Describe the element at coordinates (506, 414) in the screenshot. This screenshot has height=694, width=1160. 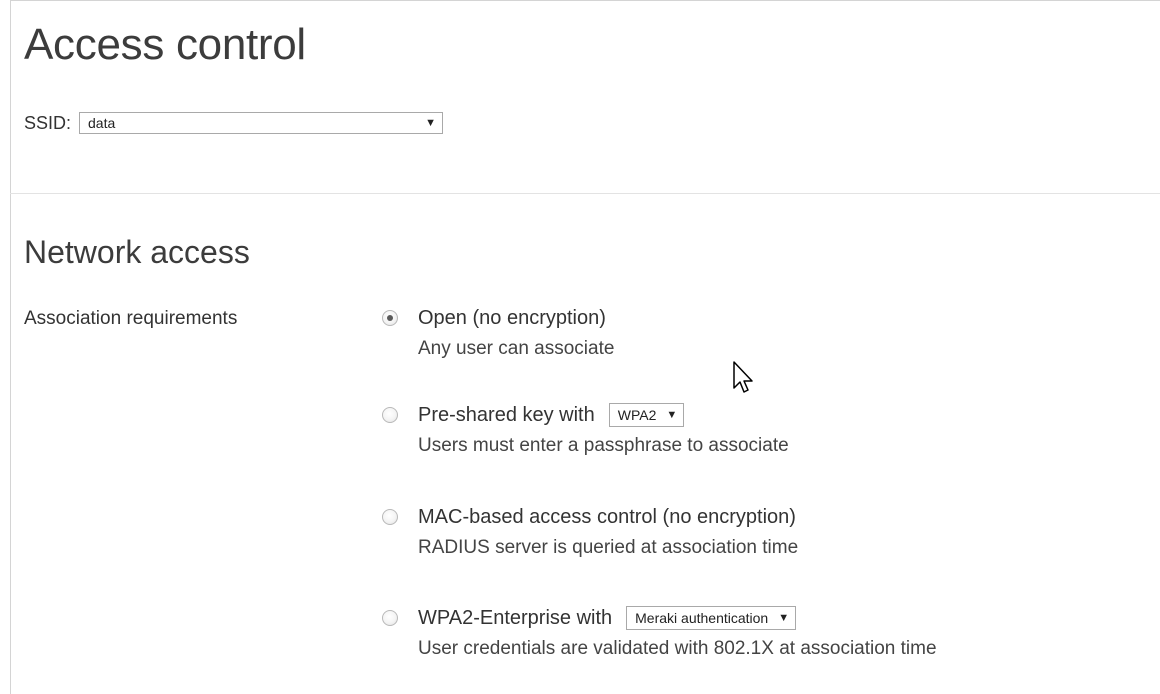
I see `option-psk-label: Pre-shared key with` at that location.